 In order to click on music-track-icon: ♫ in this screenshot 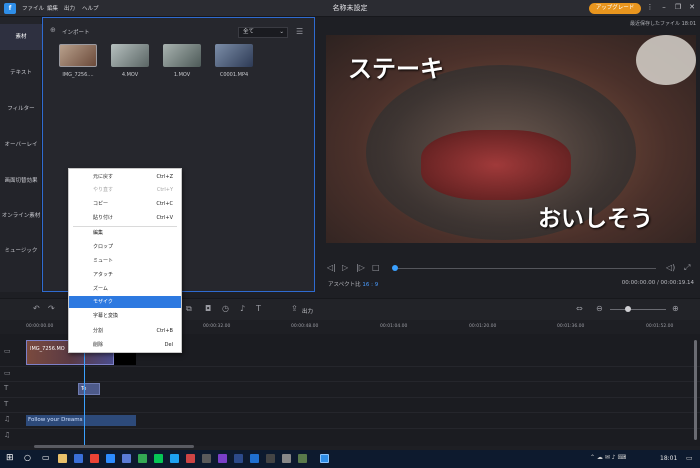, I will do `click(7, 419)`.